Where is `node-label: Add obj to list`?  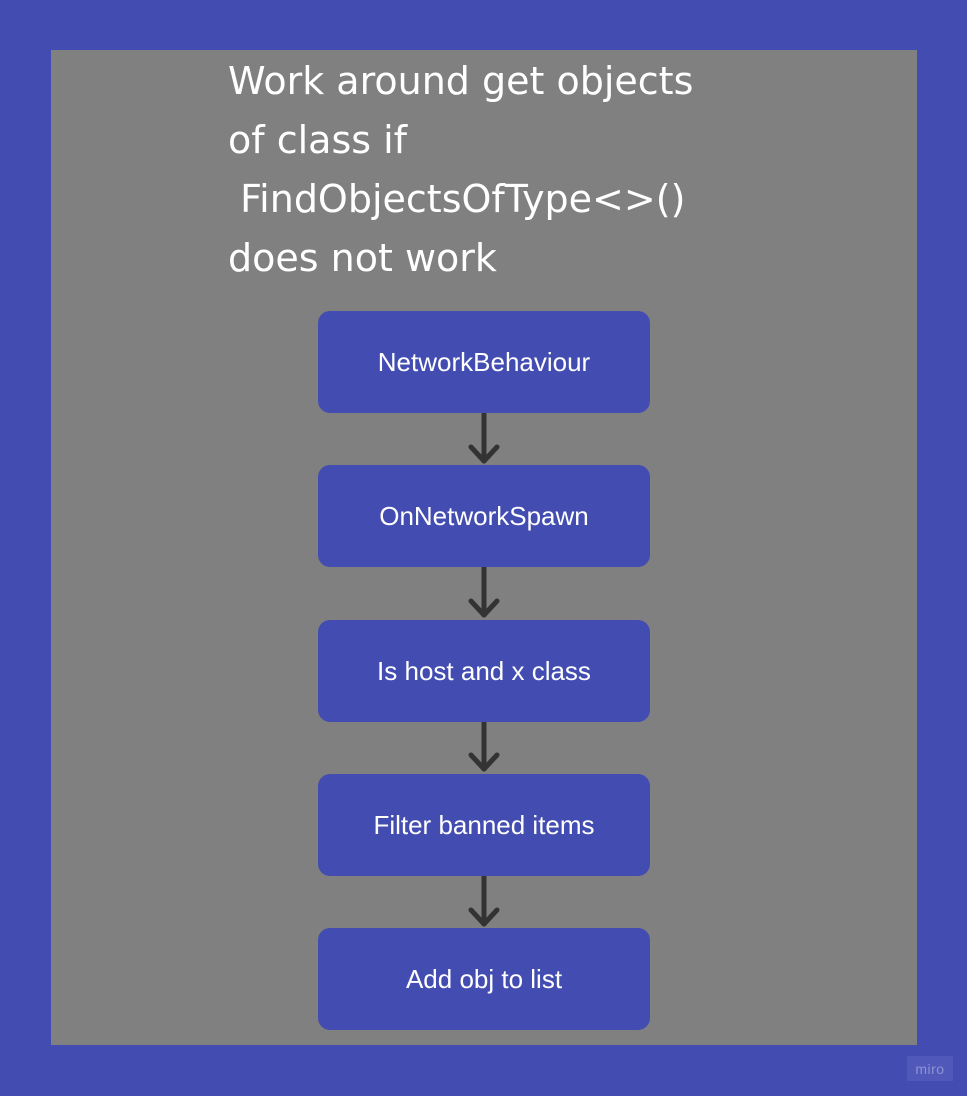 node-label: Add obj to list is located at coordinates (484, 978).